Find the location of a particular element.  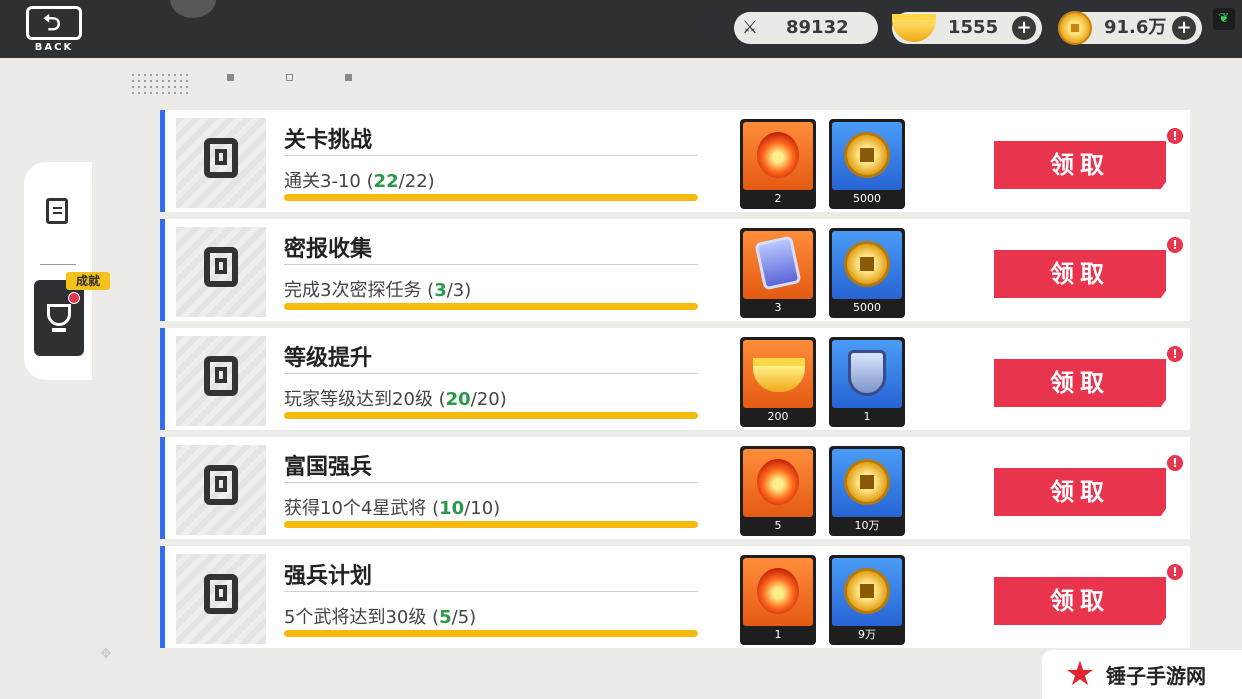

task-requirement: 5个武将达到30级 ( is located at coordinates (362, 617).